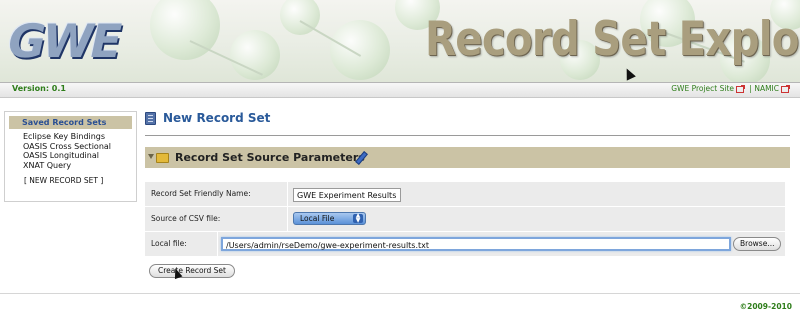 This screenshot has width=800, height=316. I want to click on document-icon, so click(150, 118).